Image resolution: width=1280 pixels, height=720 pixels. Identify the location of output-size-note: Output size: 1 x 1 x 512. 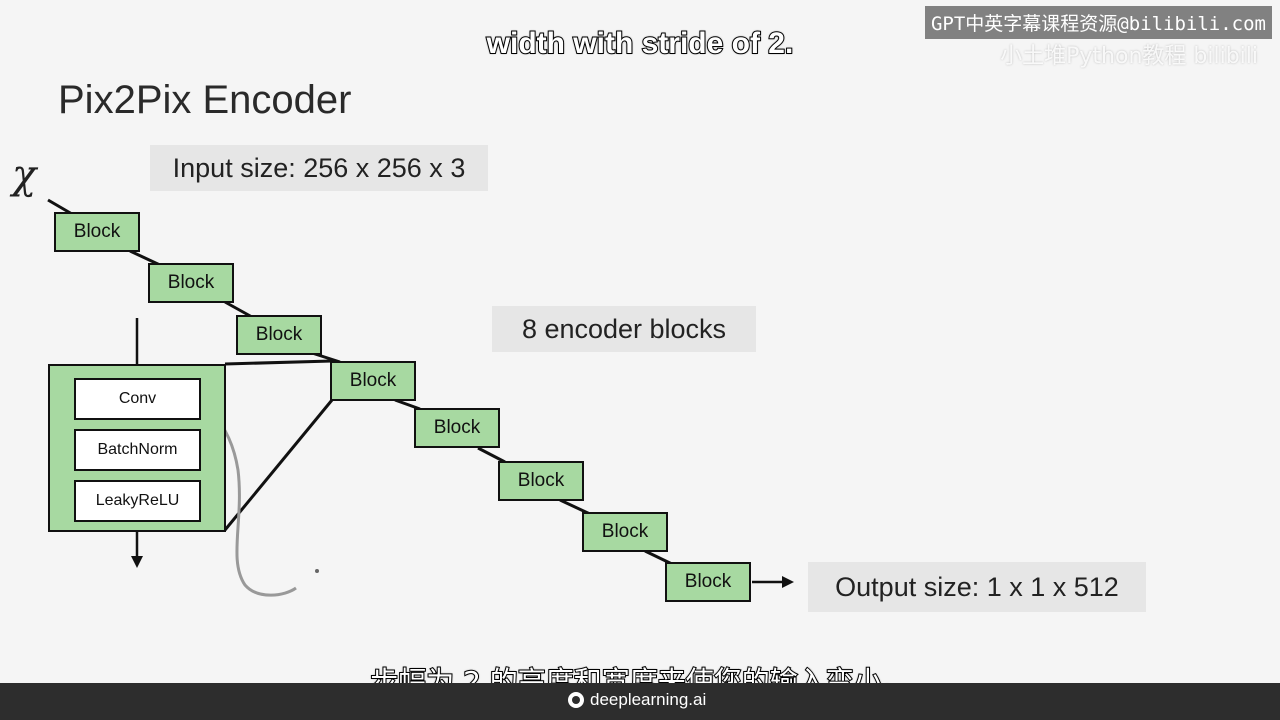
(977, 587).